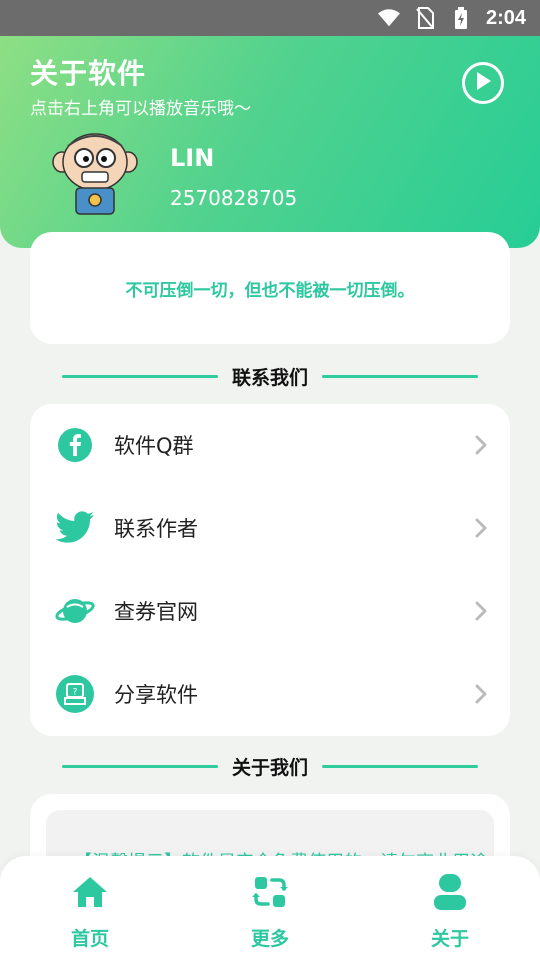  I want to click on list-item-label: 分享软件, so click(156, 695).